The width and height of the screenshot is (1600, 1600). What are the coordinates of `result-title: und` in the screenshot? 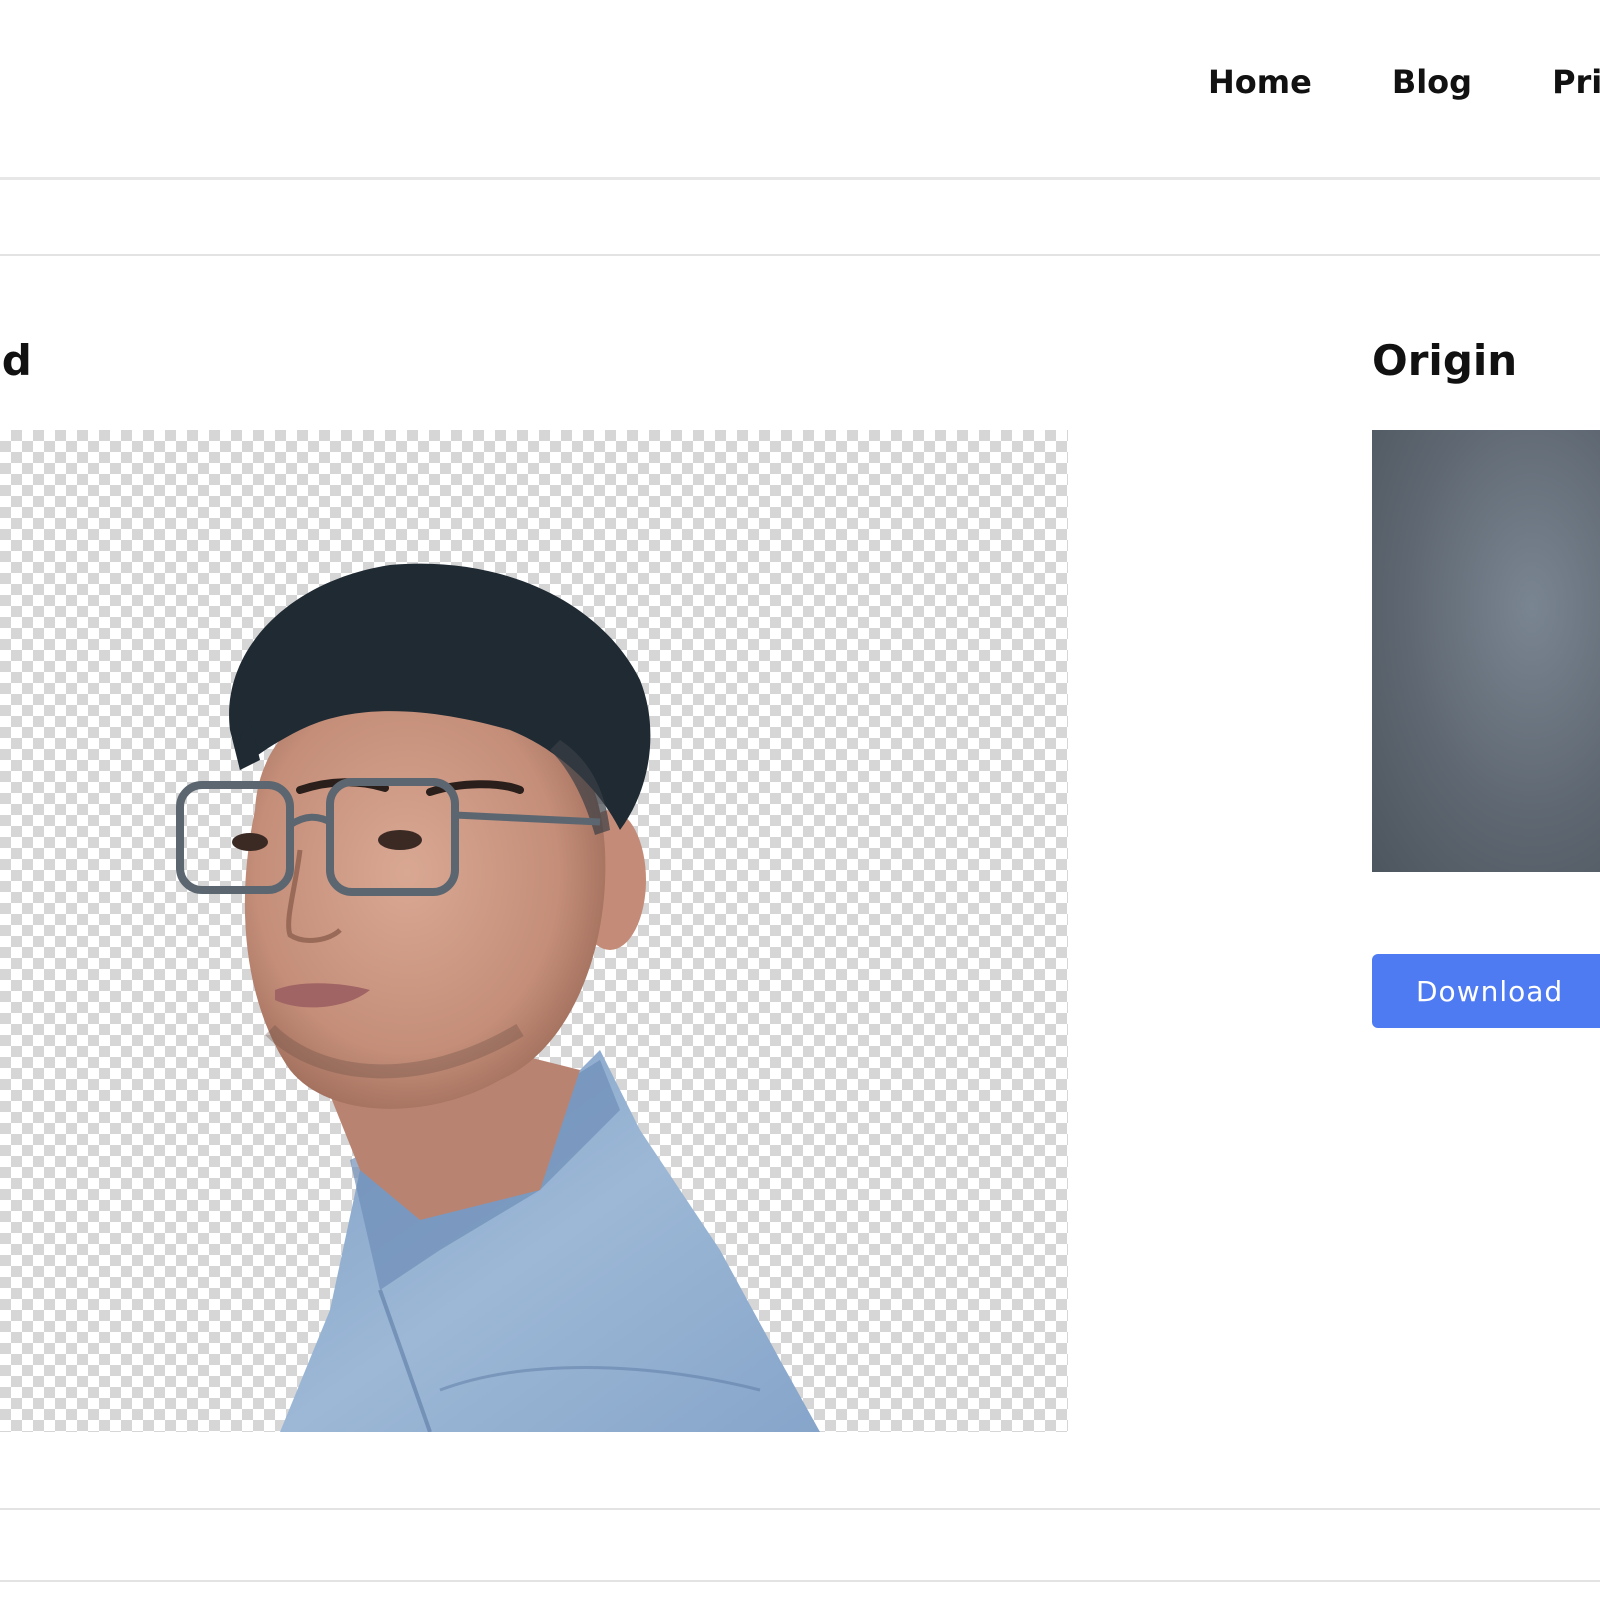 It's located at (16, 360).